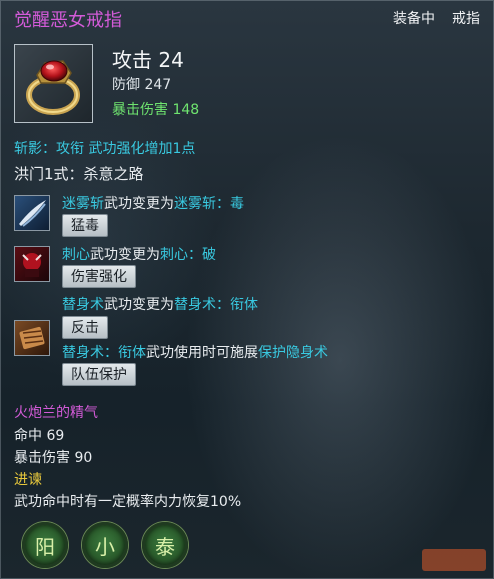  I want to click on skill3-name: 替身术, so click(83, 305).